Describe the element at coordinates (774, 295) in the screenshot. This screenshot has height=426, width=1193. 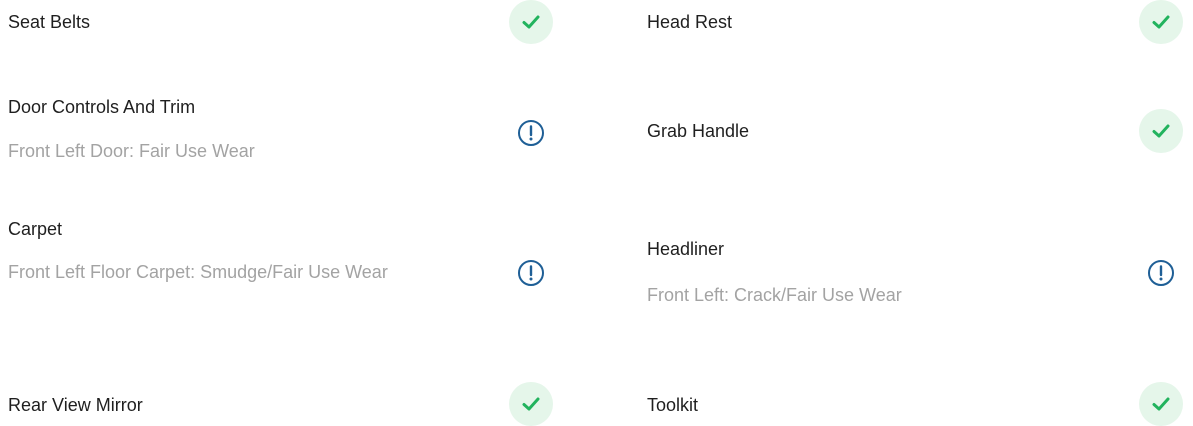
I see `item-note: Front Left: Crack/Fair Use Wear` at that location.